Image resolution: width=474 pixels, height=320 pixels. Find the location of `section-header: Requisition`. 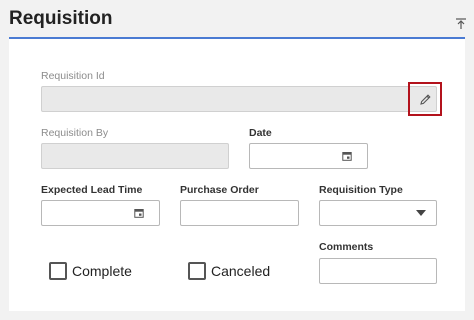

section-header: Requisition is located at coordinates (237, 20).